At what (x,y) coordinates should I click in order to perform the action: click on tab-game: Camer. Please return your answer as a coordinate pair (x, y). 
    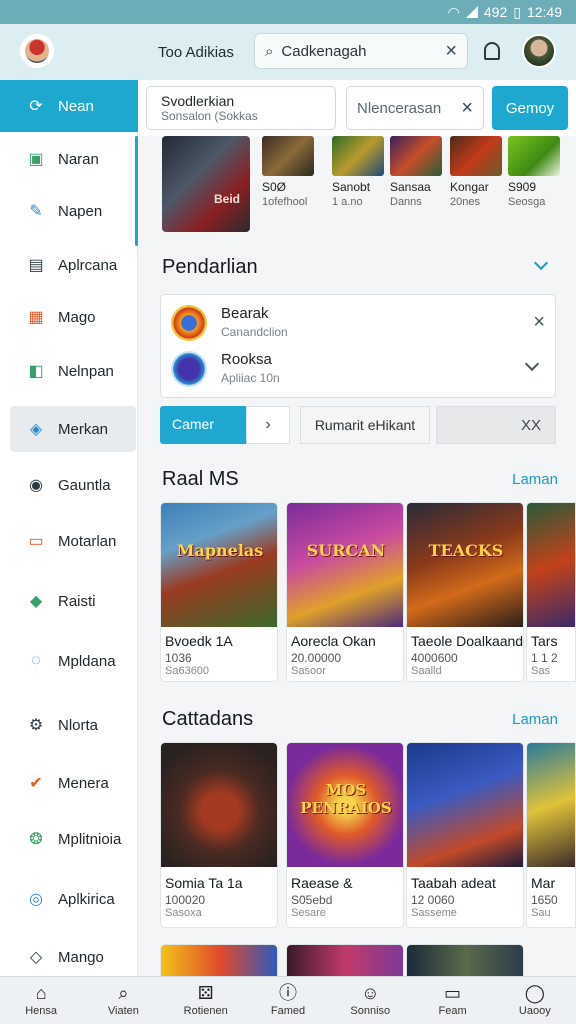
    Looking at the image, I should click on (203, 425).